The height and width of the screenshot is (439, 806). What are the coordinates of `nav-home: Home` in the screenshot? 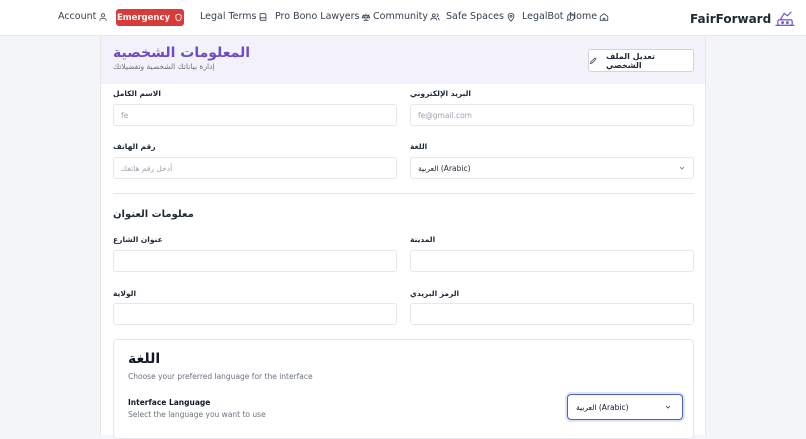 It's located at (589, 16).